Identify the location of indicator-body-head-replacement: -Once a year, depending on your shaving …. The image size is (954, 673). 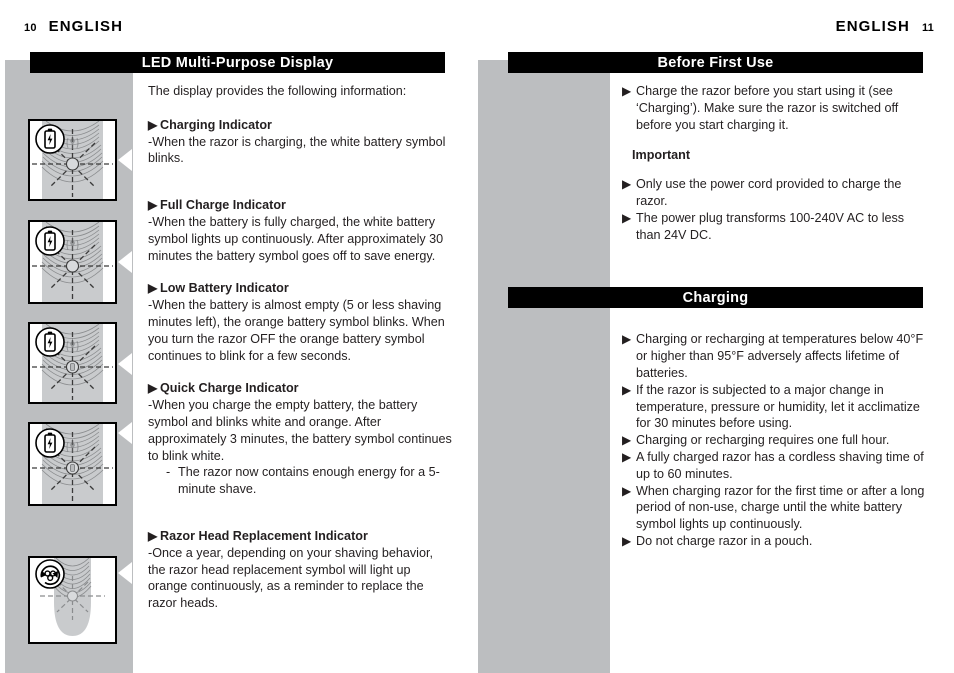
(290, 578).